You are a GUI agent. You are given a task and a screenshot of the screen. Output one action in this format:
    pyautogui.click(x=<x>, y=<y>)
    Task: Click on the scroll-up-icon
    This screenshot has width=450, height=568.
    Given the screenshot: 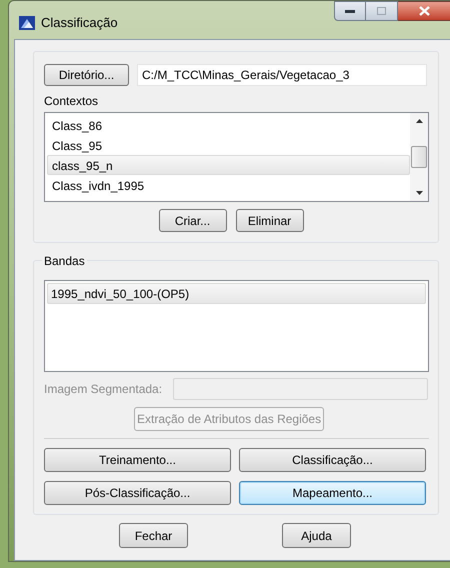 What is the action you would take?
    pyautogui.click(x=419, y=121)
    